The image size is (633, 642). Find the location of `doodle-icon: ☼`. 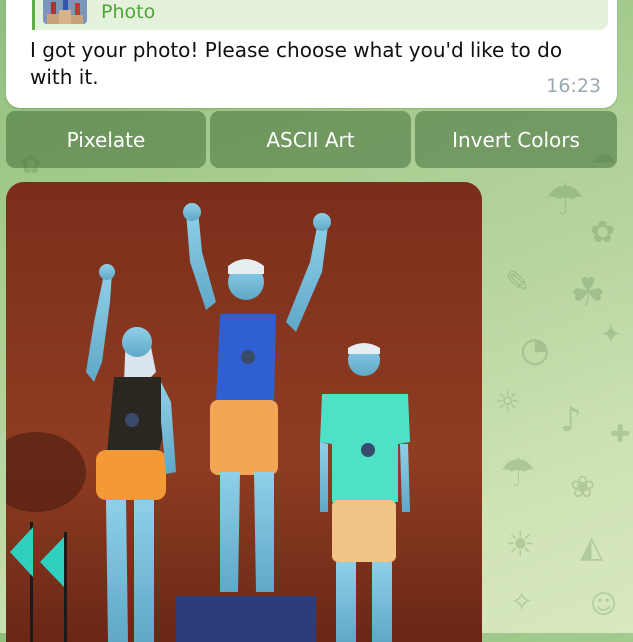

doodle-icon: ☼ is located at coordinates (508, 401).